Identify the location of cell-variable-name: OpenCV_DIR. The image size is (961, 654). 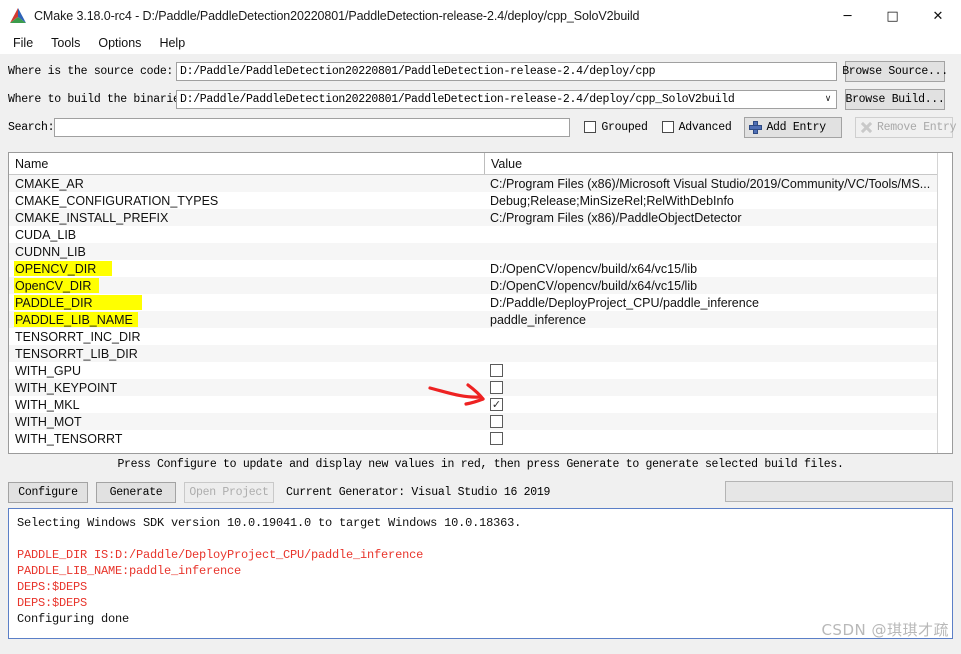
(246, 285).